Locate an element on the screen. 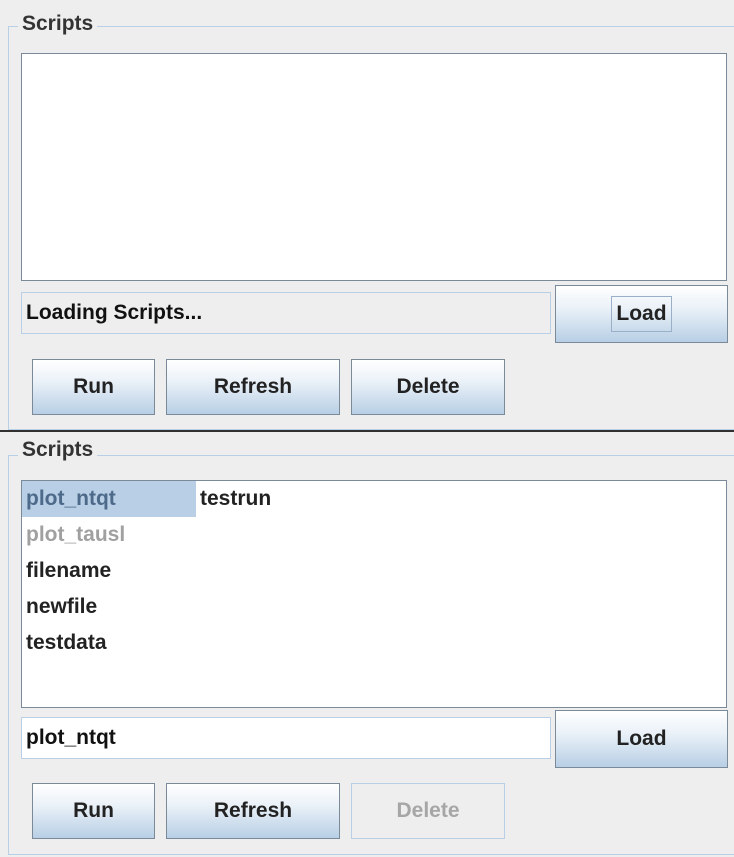 Image resolution: width=734 pixels, height=857 pixels. list-item: filename is located at coordinates (66, 571).